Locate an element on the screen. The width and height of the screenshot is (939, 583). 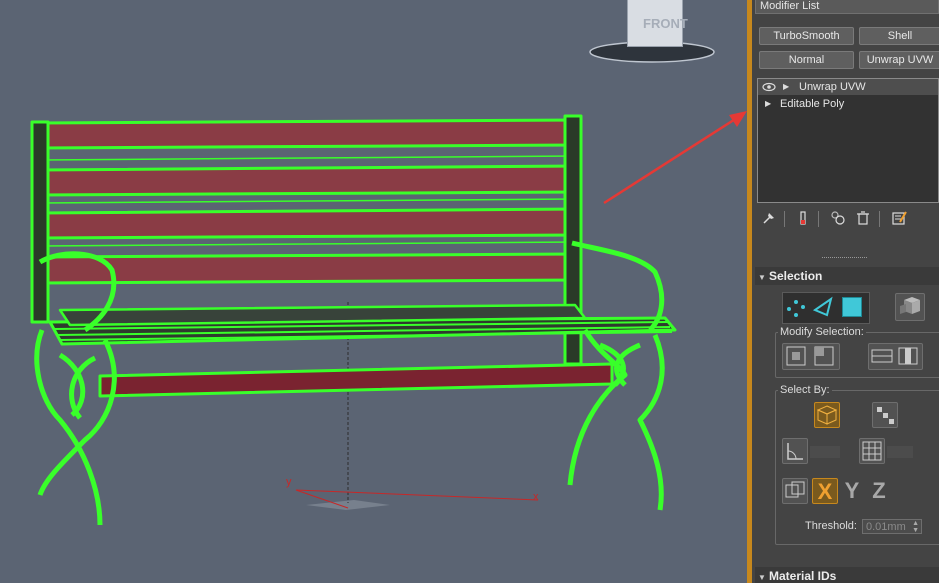
overlap-icon is located at coordinates (795, 489).